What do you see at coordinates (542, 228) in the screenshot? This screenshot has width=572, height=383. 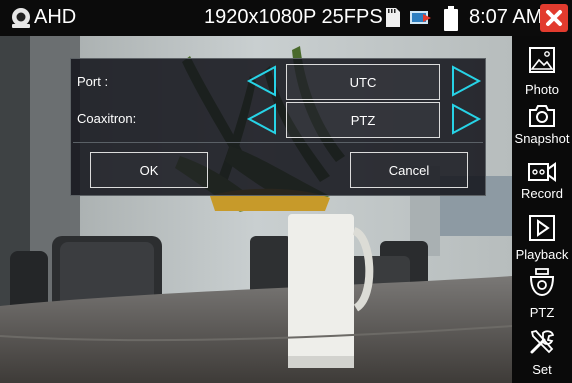 I see `play-icon` at bounding box center [542, 228].